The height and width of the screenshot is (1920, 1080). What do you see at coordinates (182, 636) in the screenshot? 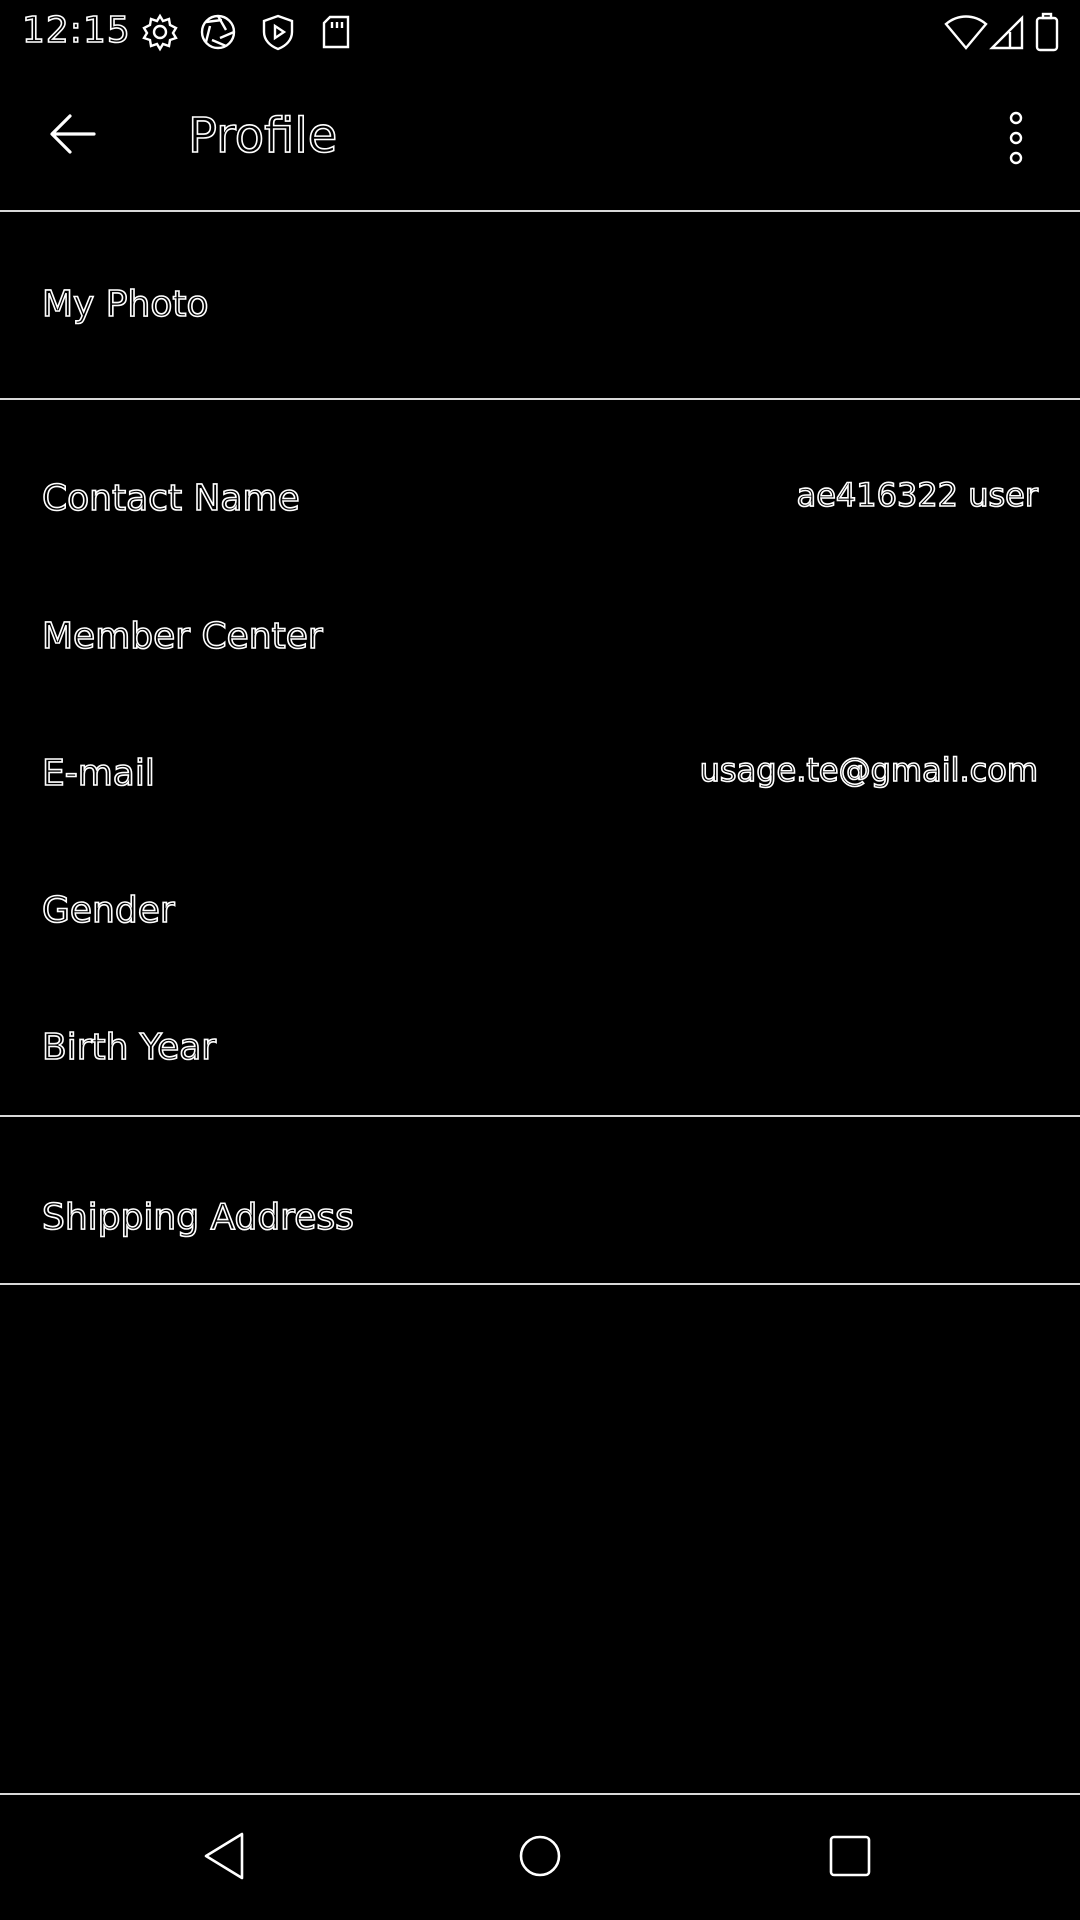
I see `member-center-label: Member Center` at bounding box center [182, 636].